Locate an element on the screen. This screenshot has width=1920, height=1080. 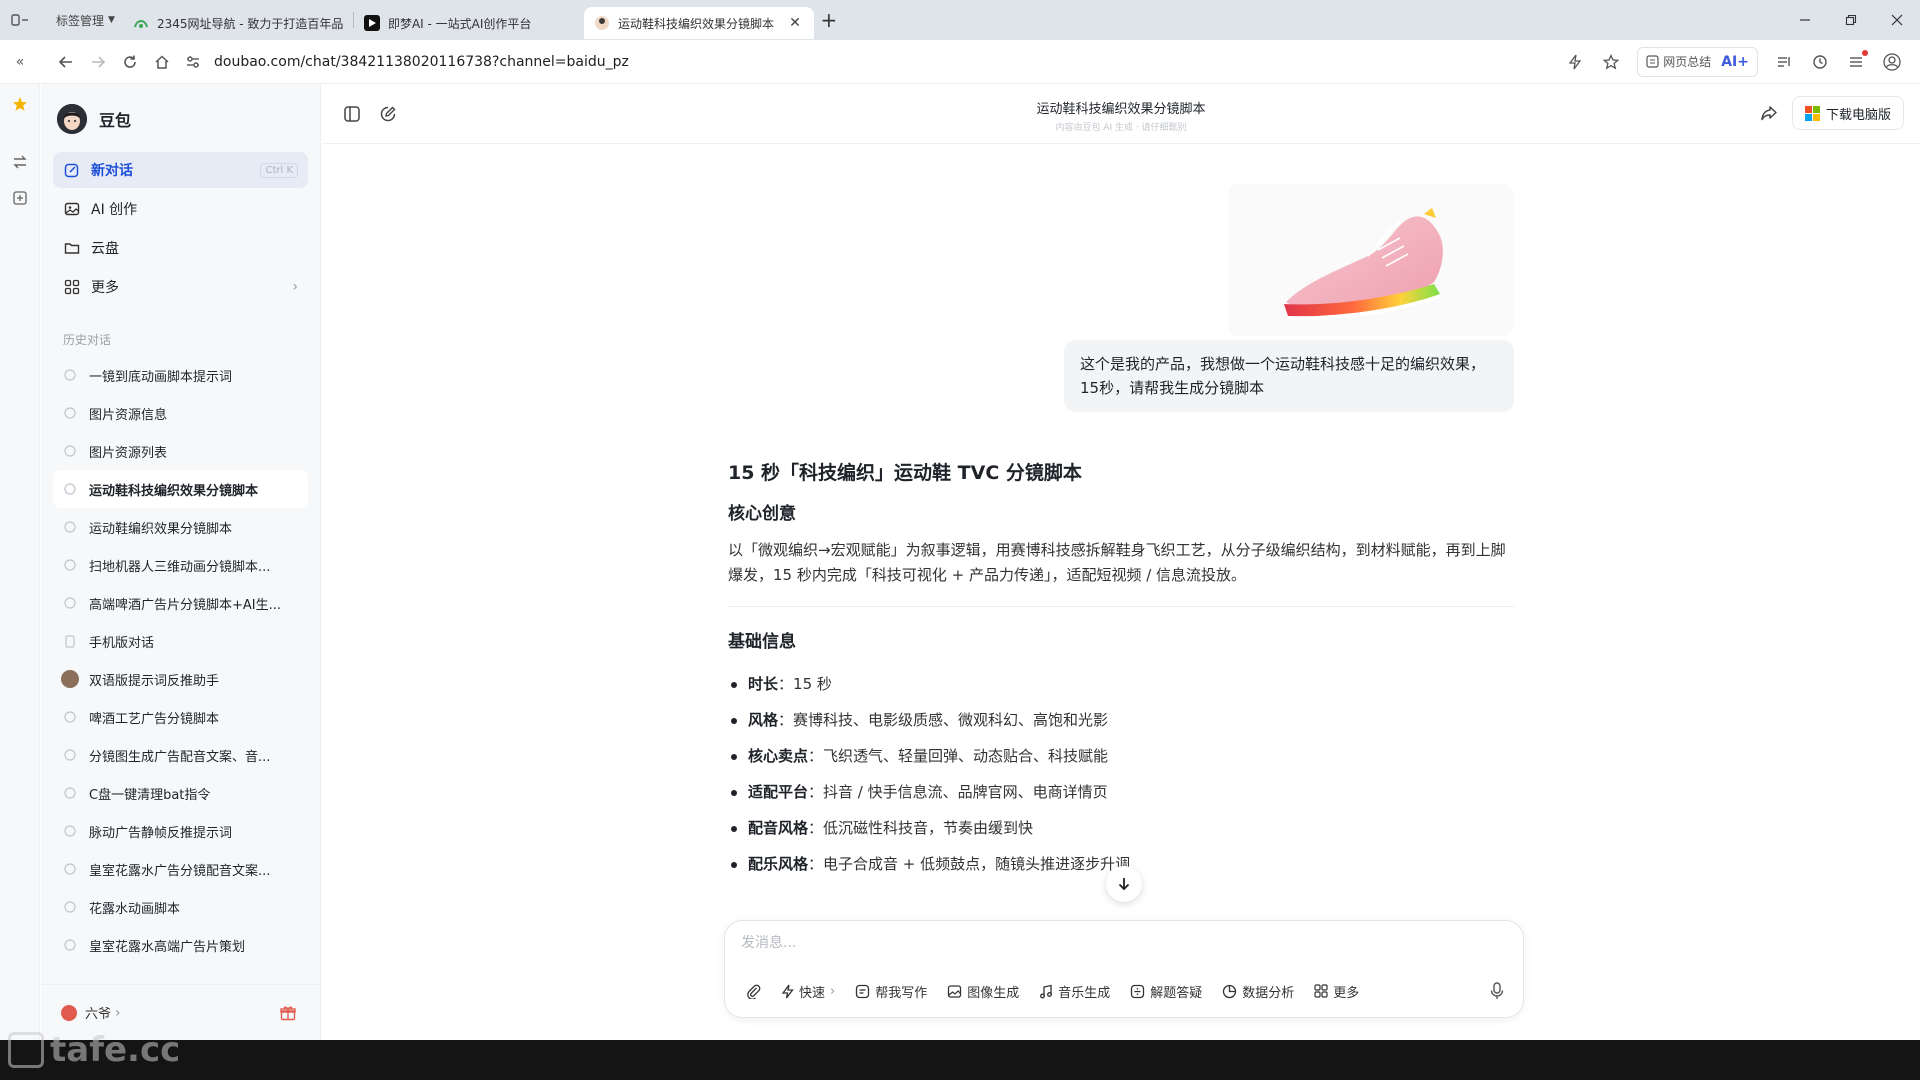
history-item: 图片资源列表 is located at coordinates (180, 451).